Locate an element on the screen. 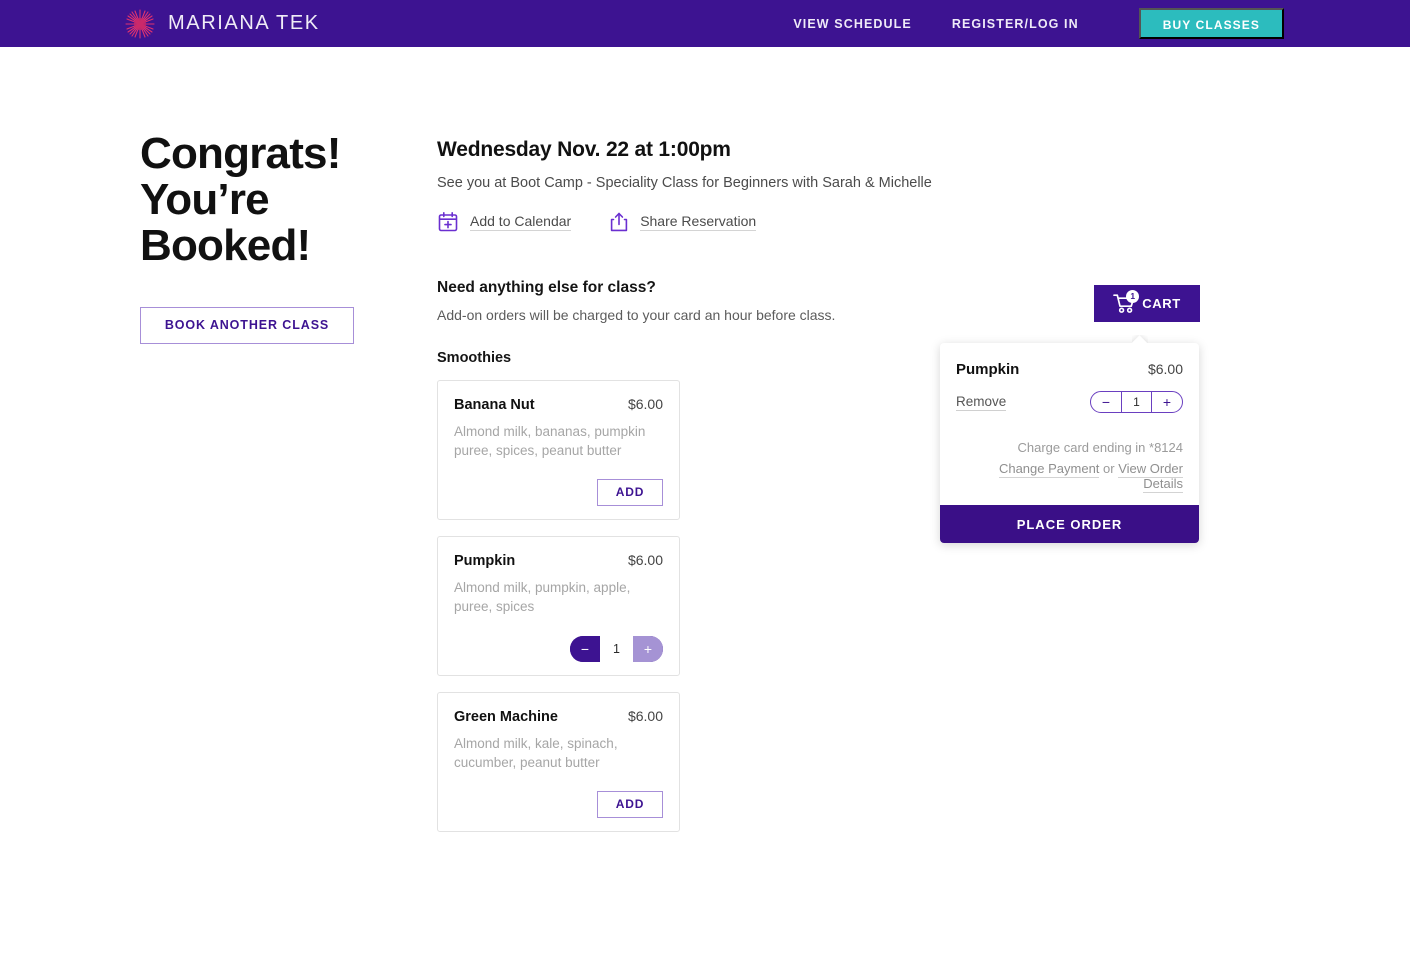 The height and width of the screenshot is (954, 1410). view-order-details-link: View Order Details is located at coordinates (1150, 477).